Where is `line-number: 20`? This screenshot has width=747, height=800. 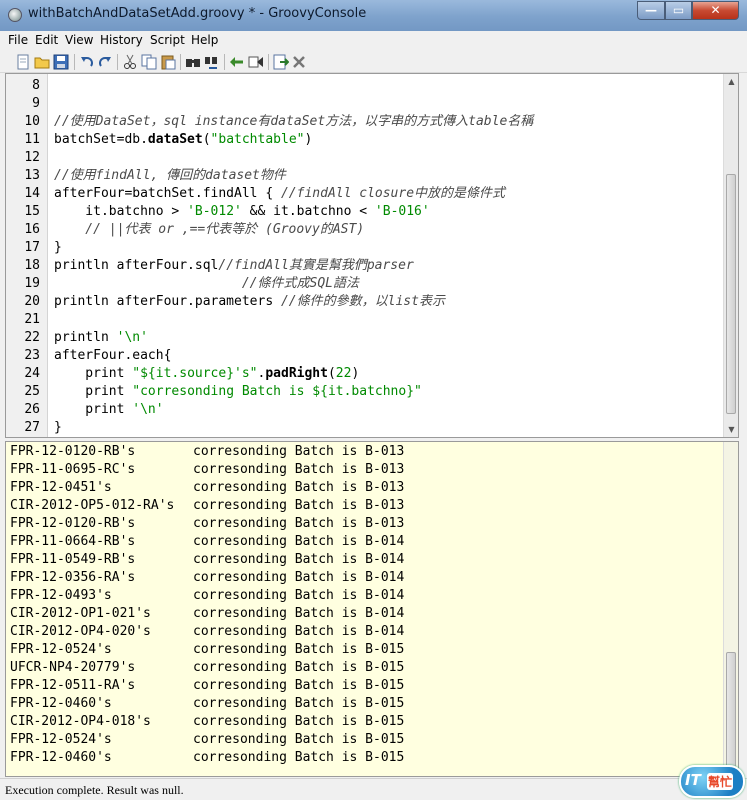
line-number: 20 is located at coordinates (32, 301).